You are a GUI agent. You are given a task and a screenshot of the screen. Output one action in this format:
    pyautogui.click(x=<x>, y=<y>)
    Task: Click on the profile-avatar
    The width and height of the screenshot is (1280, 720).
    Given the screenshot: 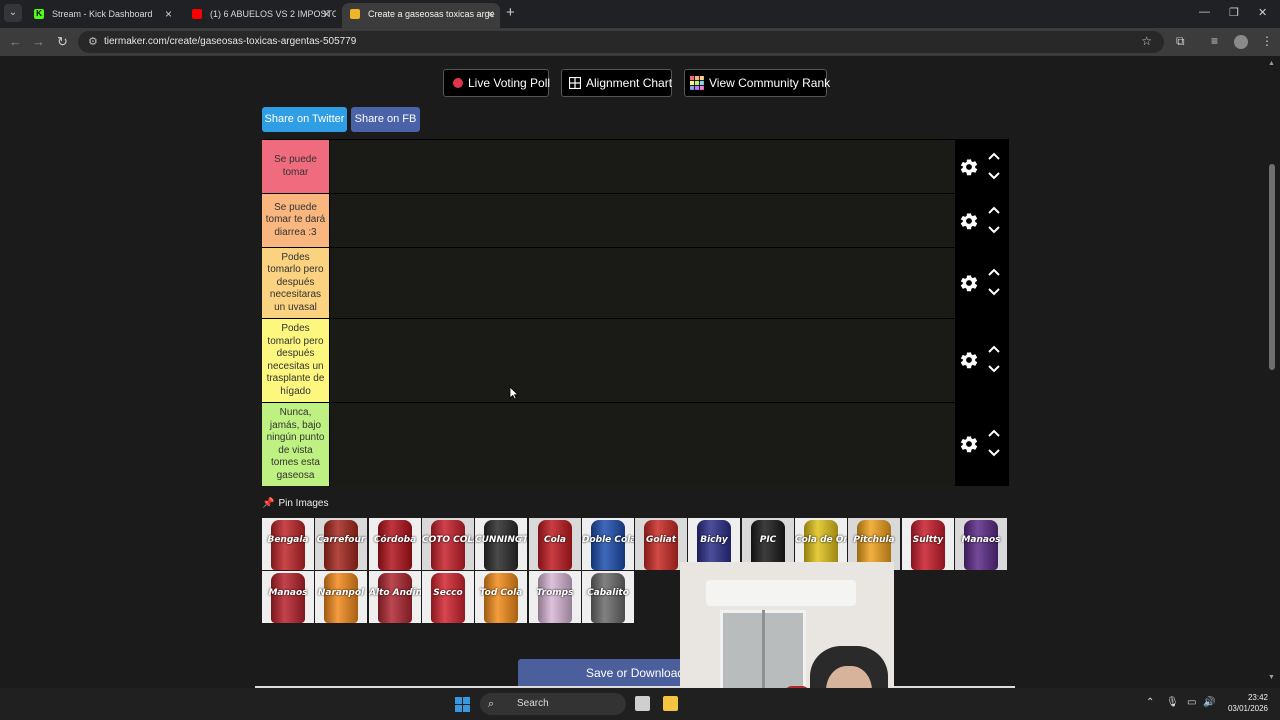 What is the action you would take?
    pyautogui.click(x=1241, y=42)
    